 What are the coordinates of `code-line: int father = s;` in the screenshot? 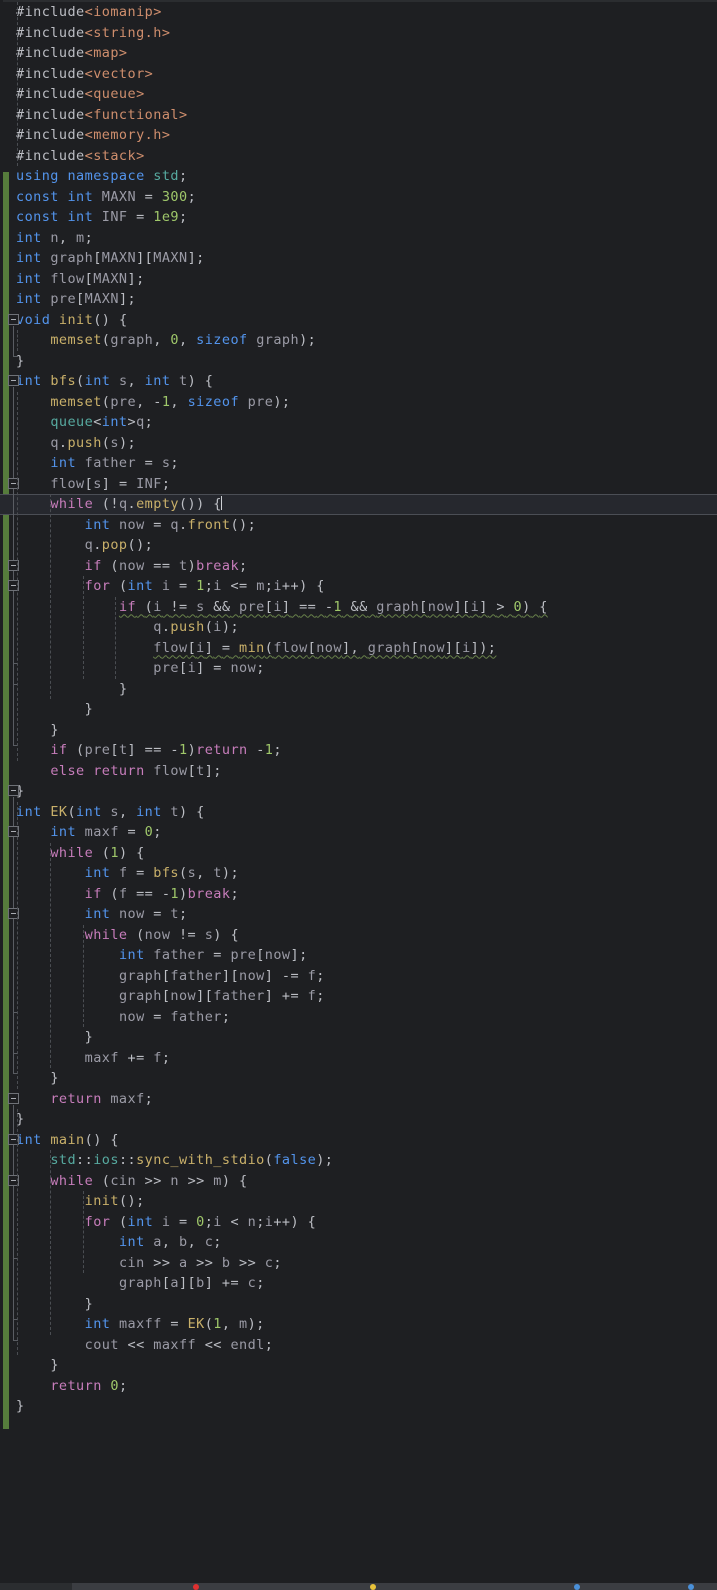 It's located at (358, 463).